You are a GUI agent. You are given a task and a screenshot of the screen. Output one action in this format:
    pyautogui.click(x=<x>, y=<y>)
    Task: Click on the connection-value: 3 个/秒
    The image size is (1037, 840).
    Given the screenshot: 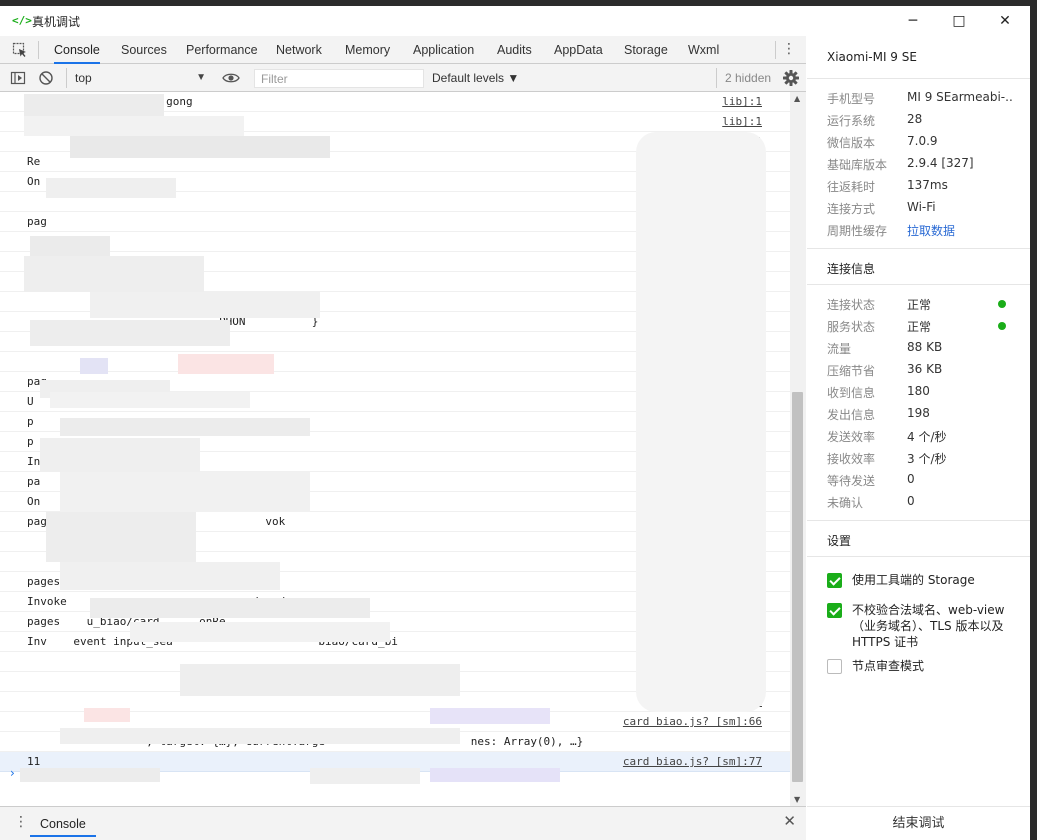 What is the action you would take?
    pyautogui.click(x=927, y=459)
    